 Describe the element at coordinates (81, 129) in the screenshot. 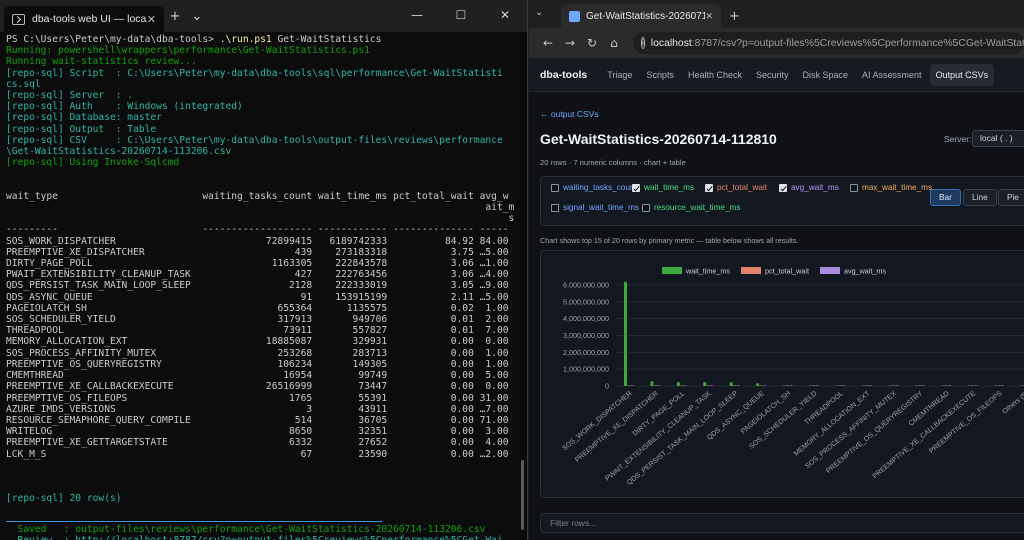

I see `terminal-text: [repo-sql] Output : Table` at that location.